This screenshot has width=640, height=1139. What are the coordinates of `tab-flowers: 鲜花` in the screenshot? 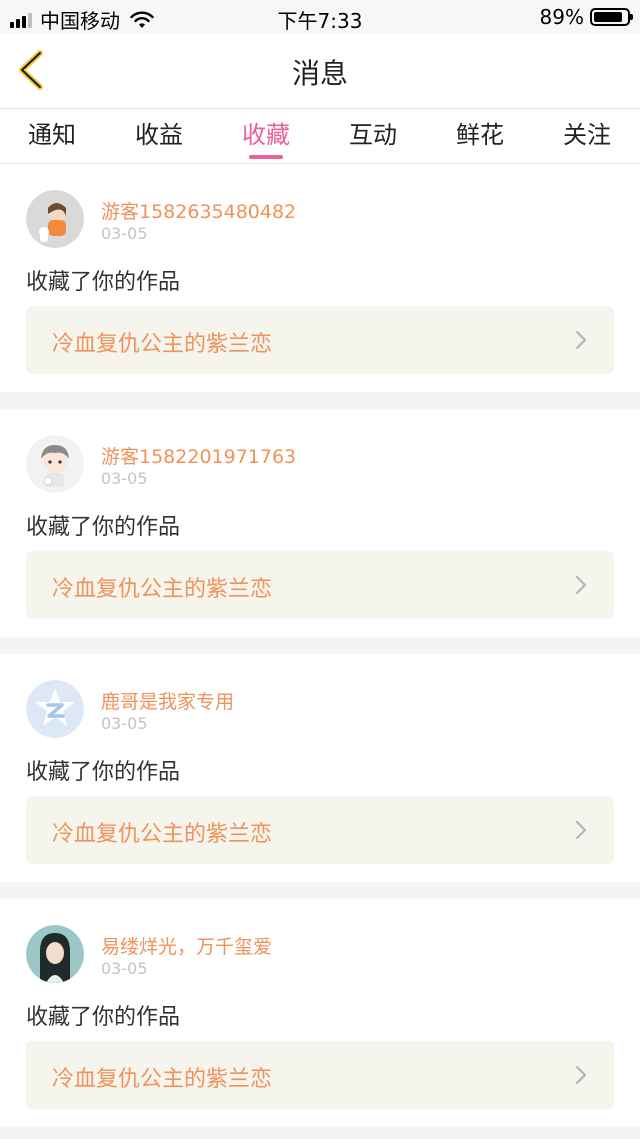 It's located at (480, 132).